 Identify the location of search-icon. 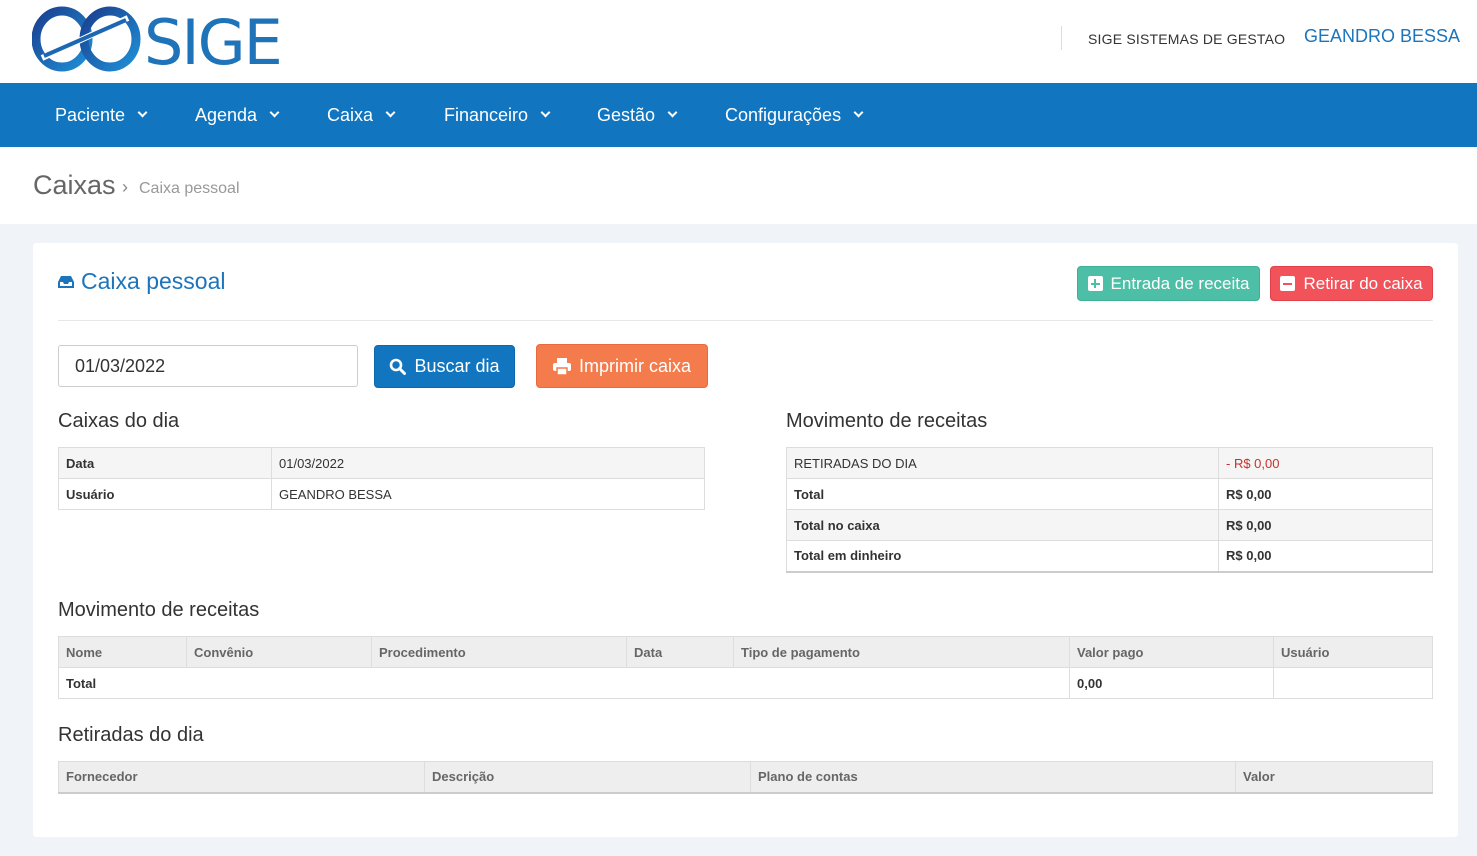
(398, 366).